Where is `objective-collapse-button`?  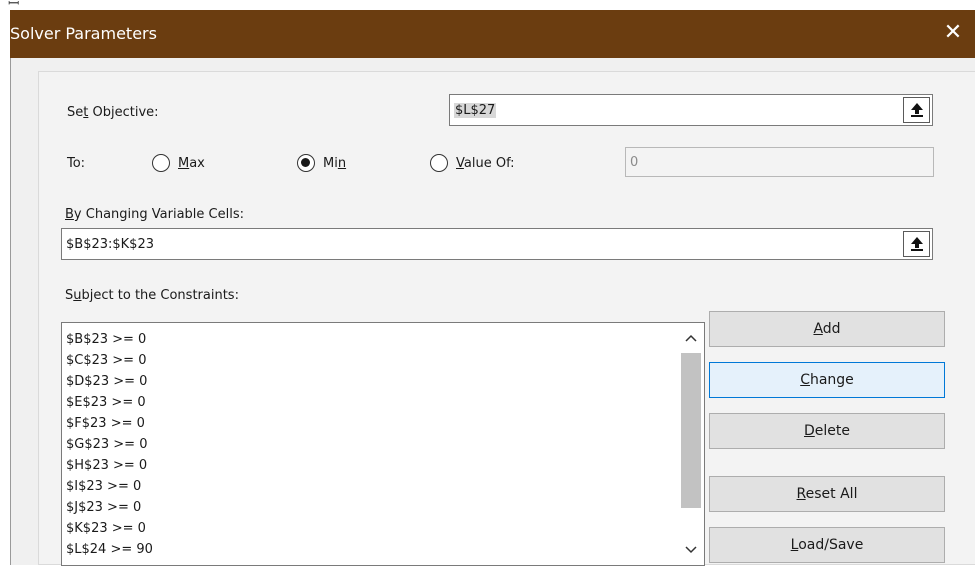 objective-collapse-button is located at coordinates (916, 110).